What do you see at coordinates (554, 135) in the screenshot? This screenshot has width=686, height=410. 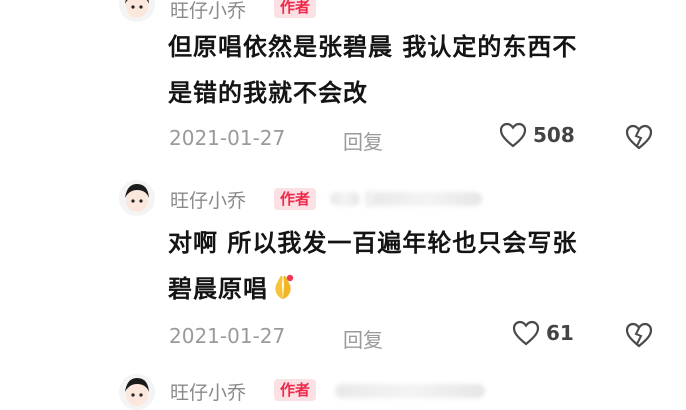 I see `like-count: 508` at bounding box center [554, 135].